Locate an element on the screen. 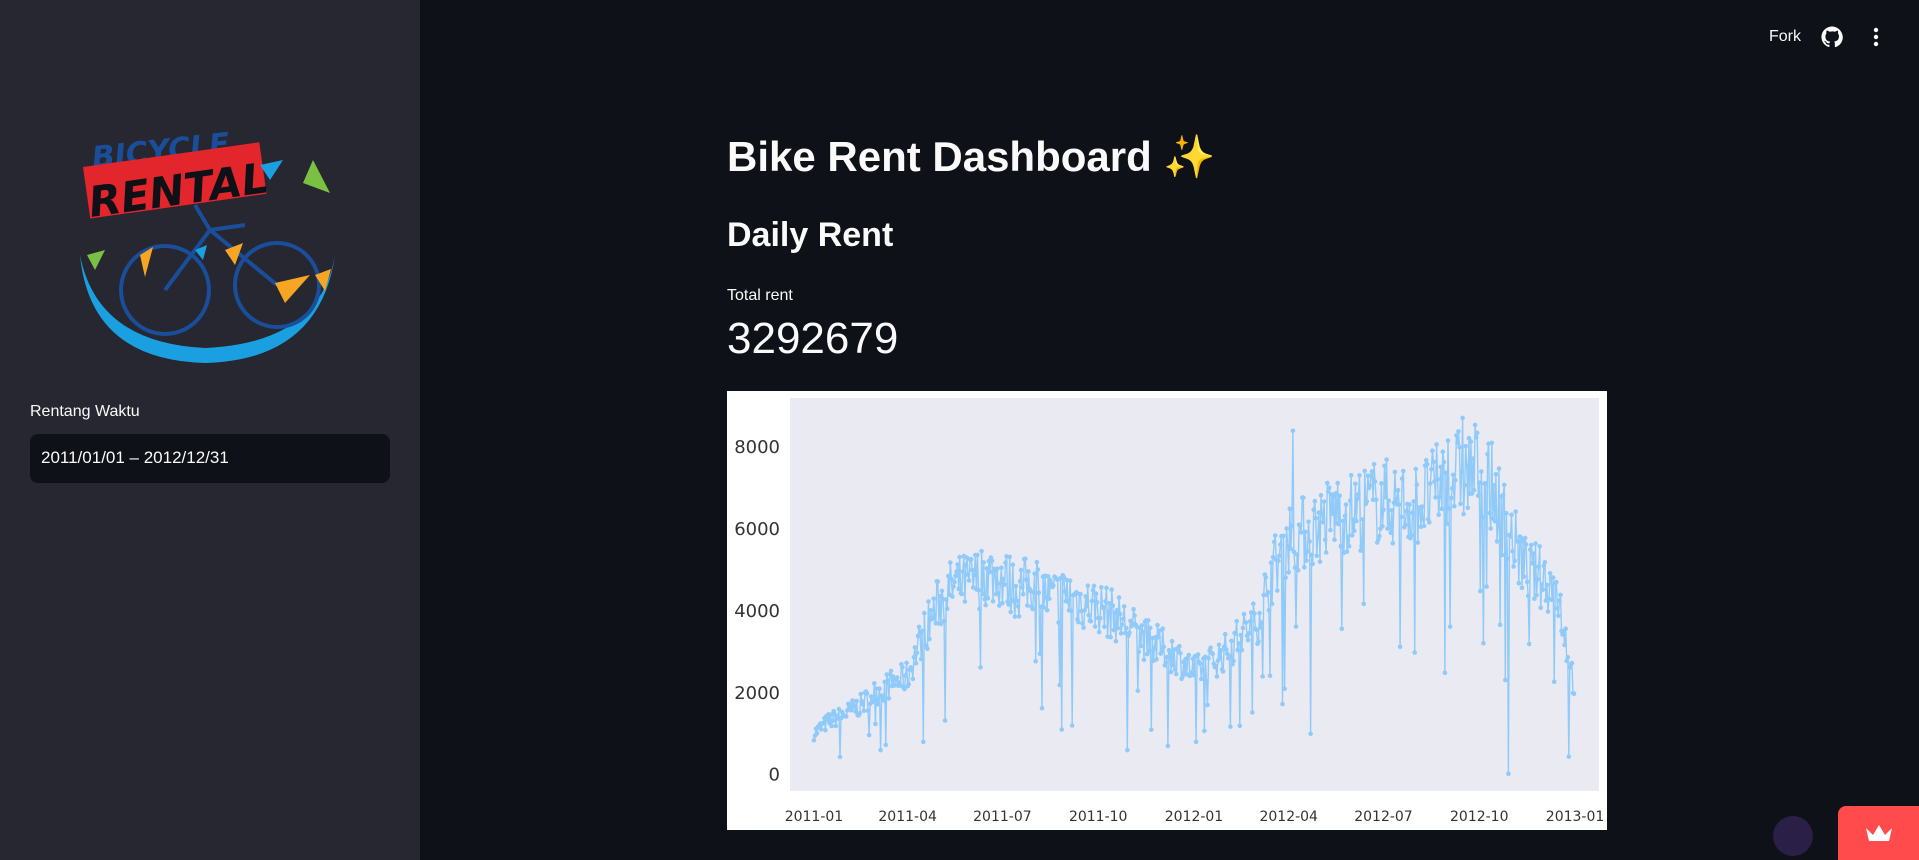 Image resolution: width=1919 pixels, height=860 pixels. date-range-label: Rentang Waktu is located at coordinates (85, 411).